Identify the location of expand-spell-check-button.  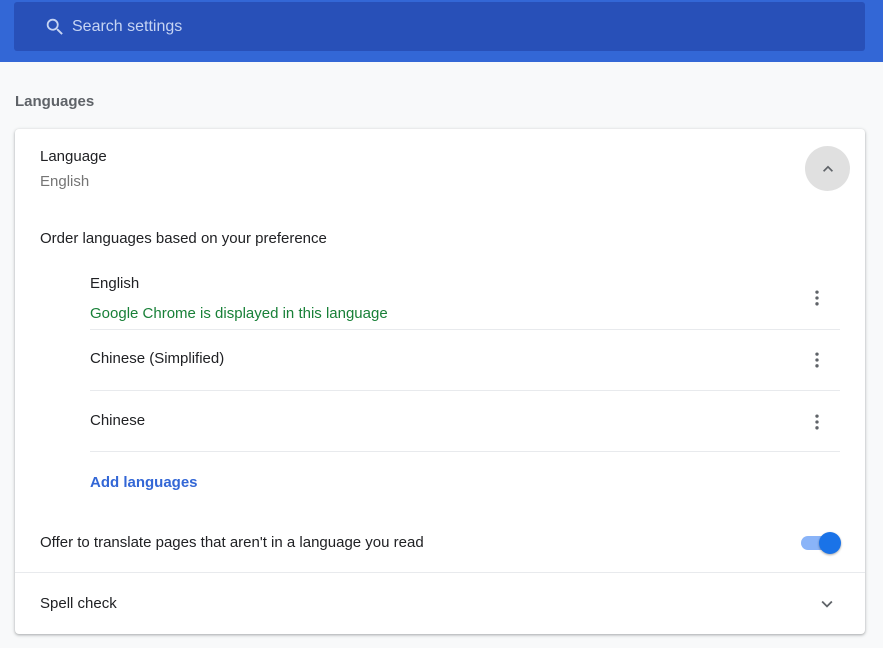
(827, 604).